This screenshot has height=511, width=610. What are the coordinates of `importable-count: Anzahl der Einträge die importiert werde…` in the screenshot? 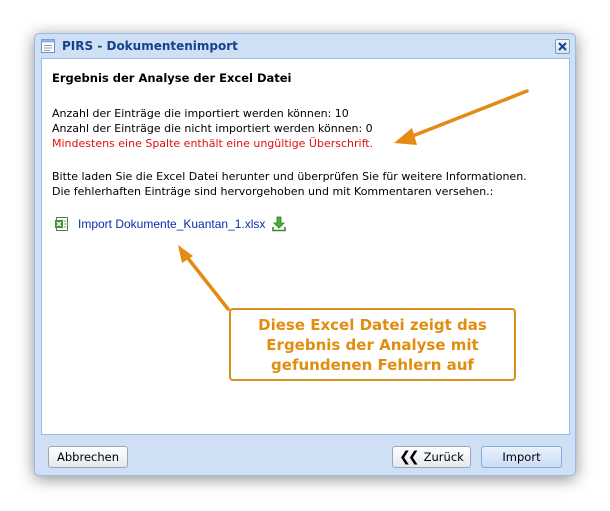 It's located at (200, 113).